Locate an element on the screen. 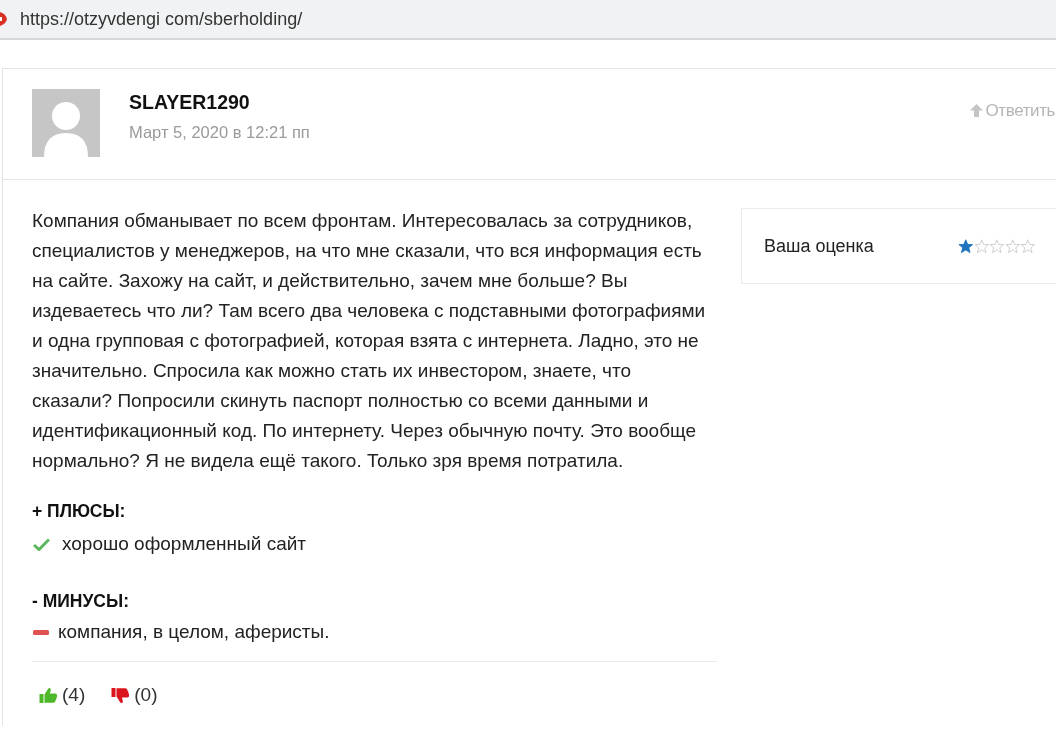  check-icon is located at coordinates (41, 544).